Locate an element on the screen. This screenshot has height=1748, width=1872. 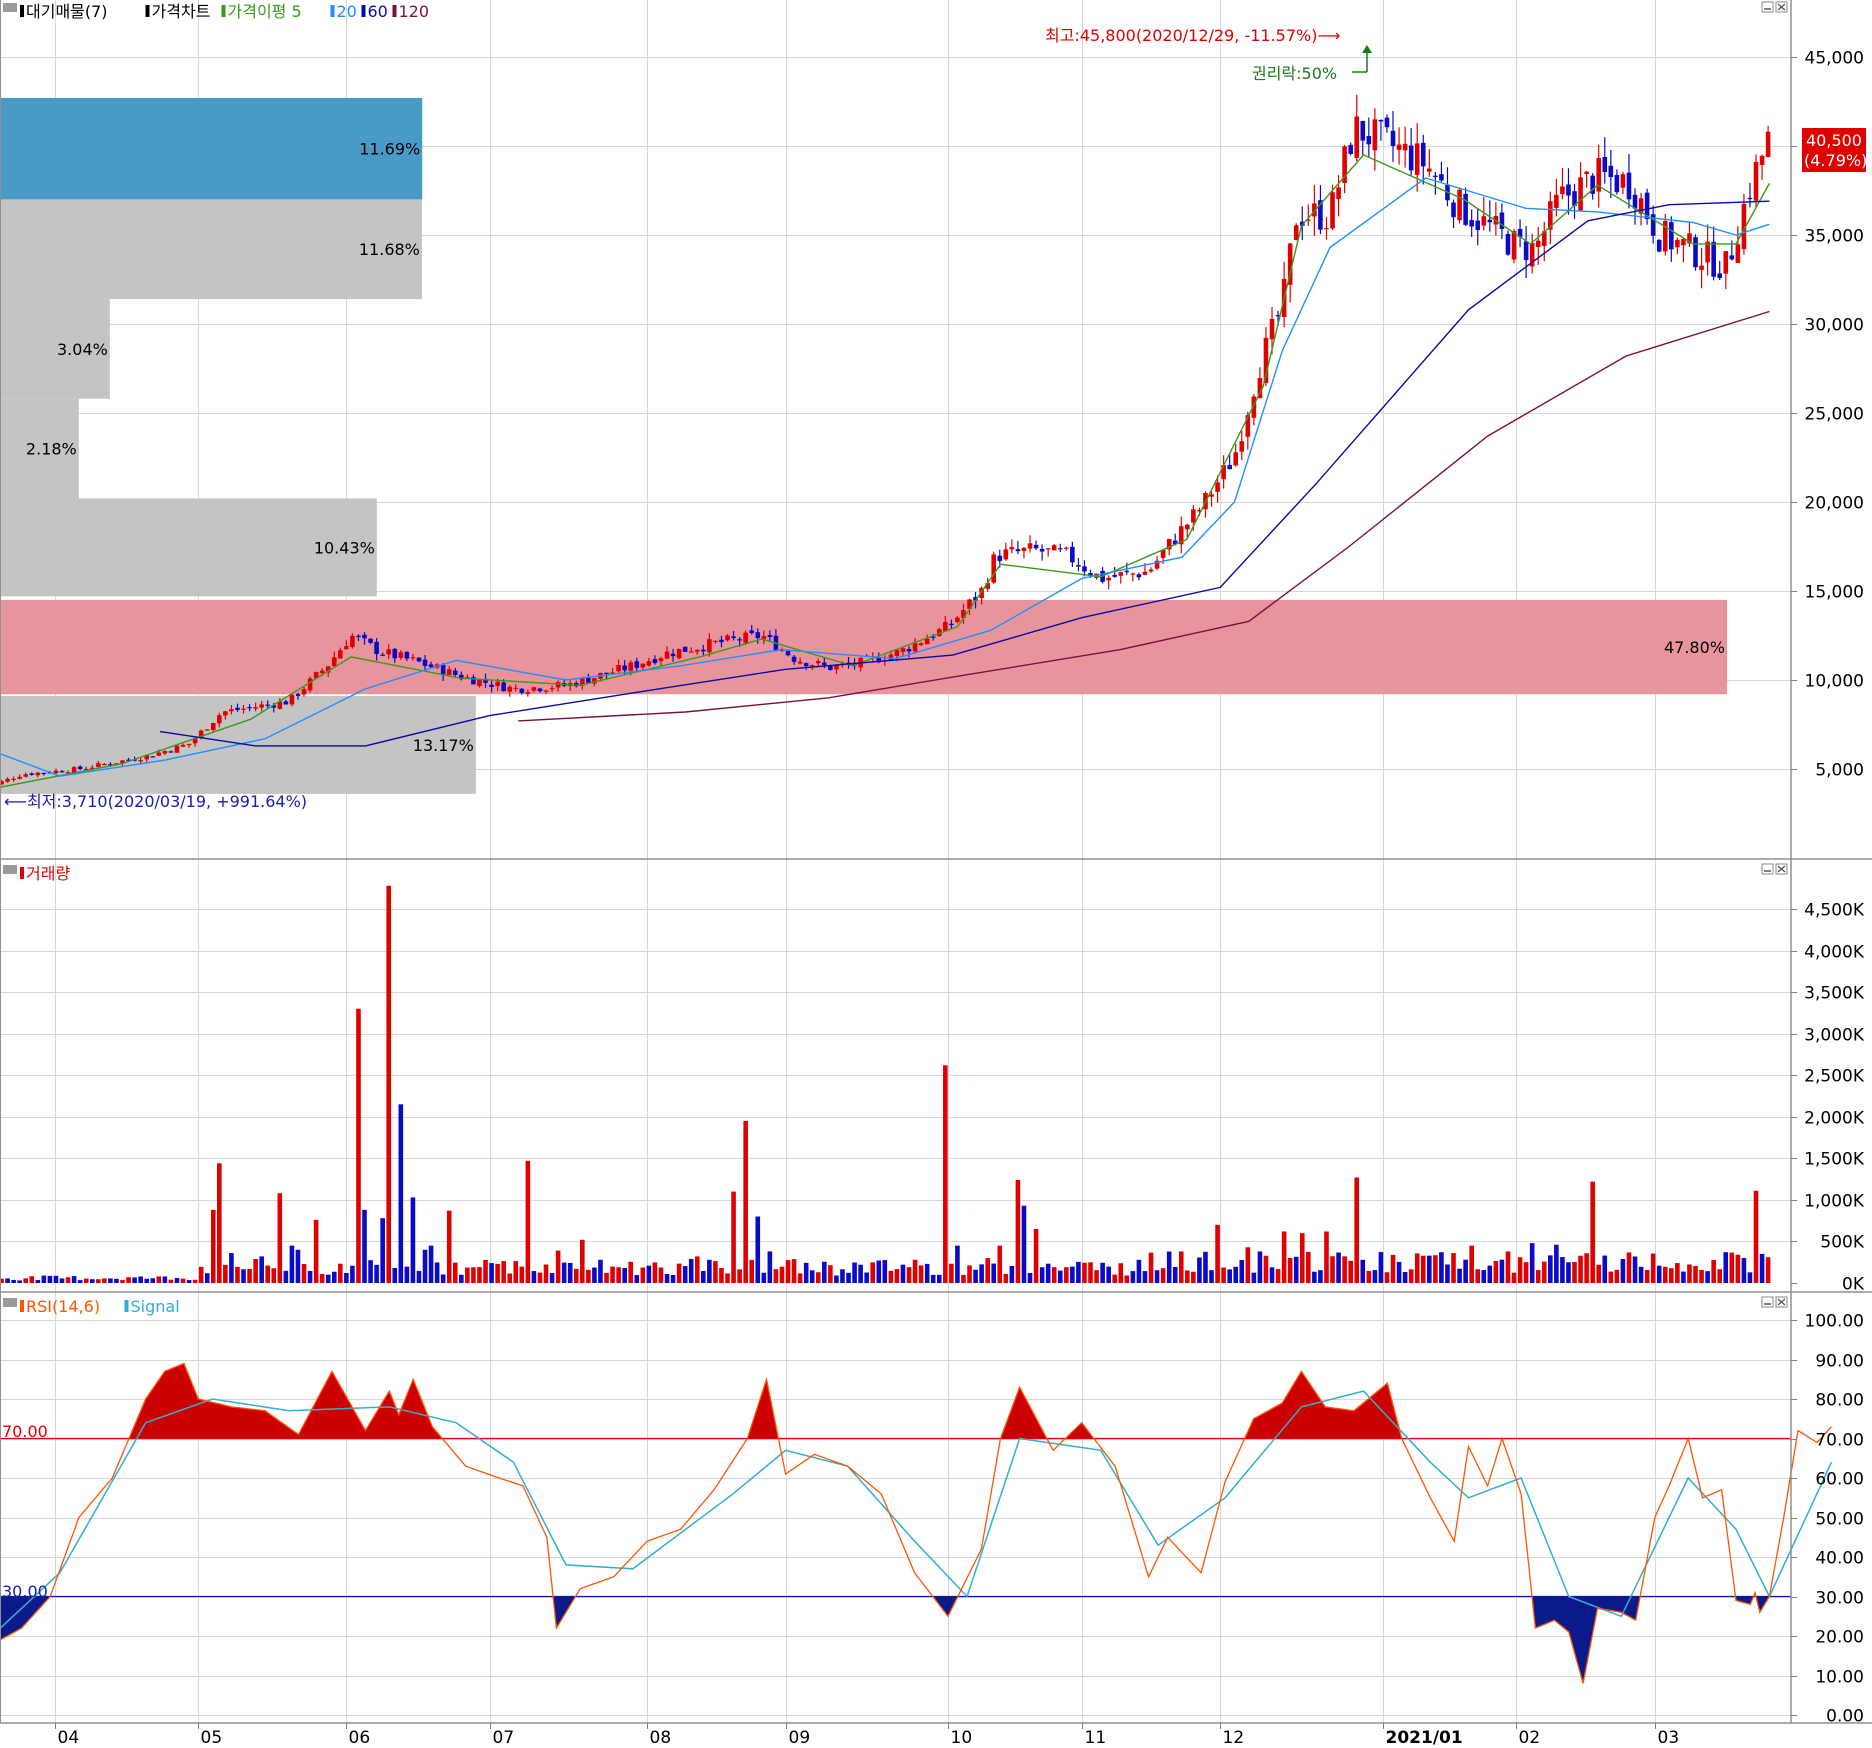
x-tick-label: 11 is located at coordinates (1096, 1738).